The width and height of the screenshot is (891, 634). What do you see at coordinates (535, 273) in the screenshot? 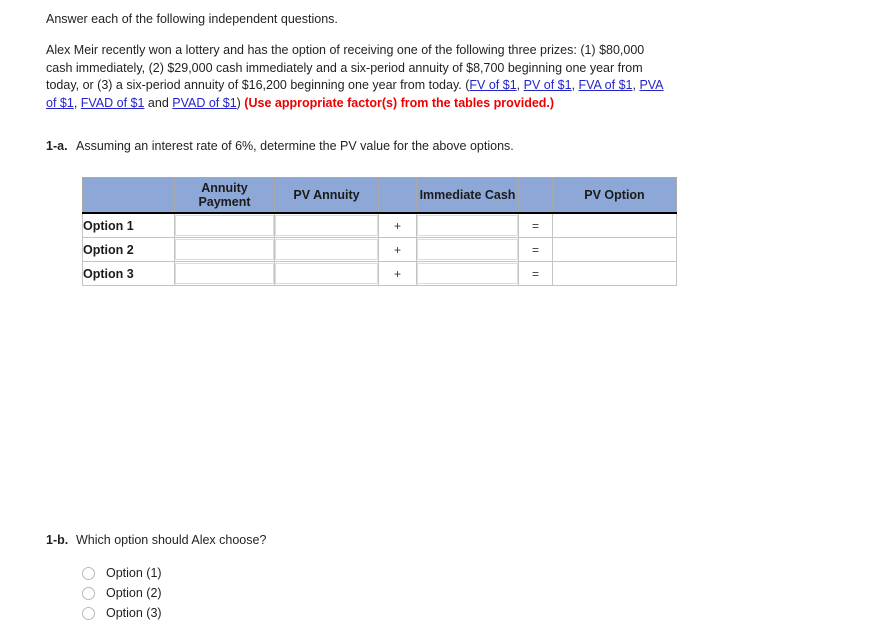
I see `operator-equals-3: =` at bounding box center [535, 273].